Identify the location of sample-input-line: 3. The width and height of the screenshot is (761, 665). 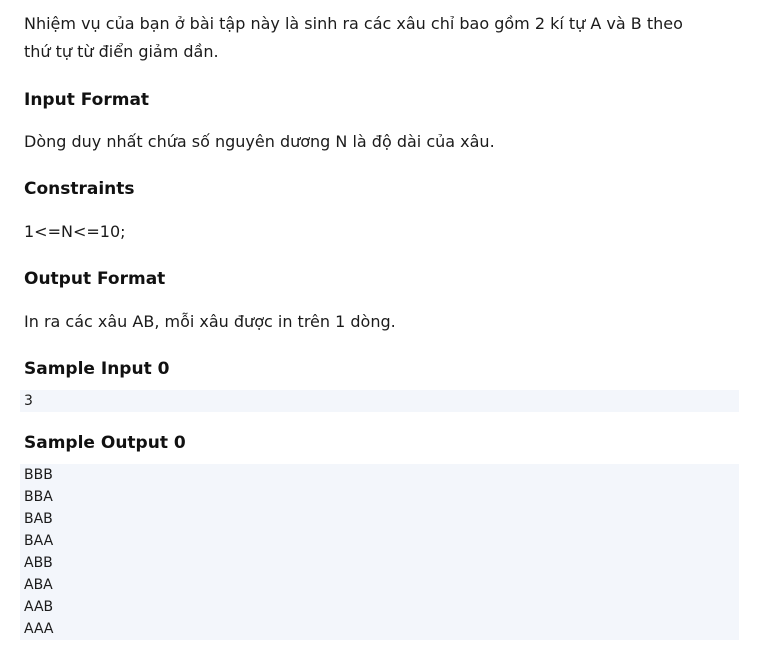
(28, 401).